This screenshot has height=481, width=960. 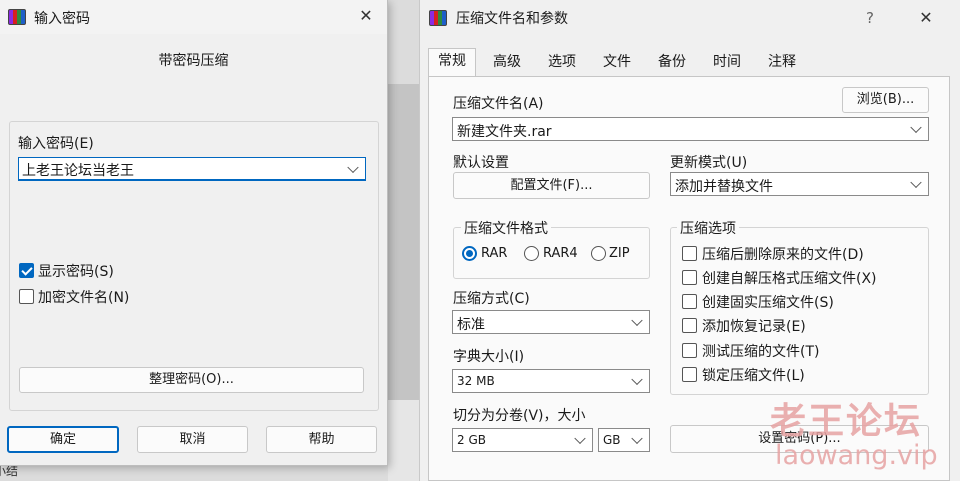 What do you see at coordinates (846, 421) in the screenshot?
I see `watermark-title: 老王论坛` at bounding box center [846, 421].